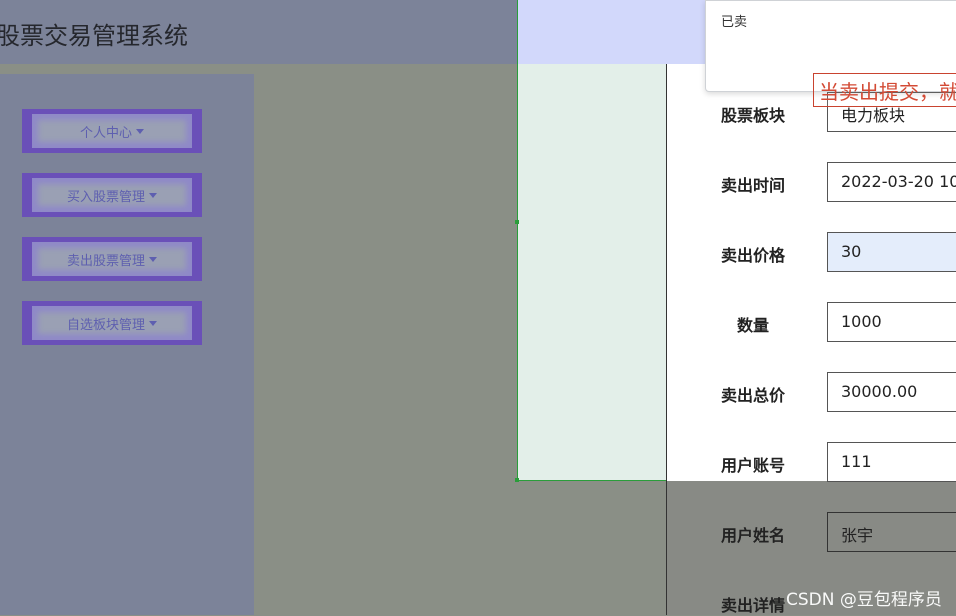  I want to click on sidebar-item-sell-stock: 卖出股票管理, so click(112, 259).